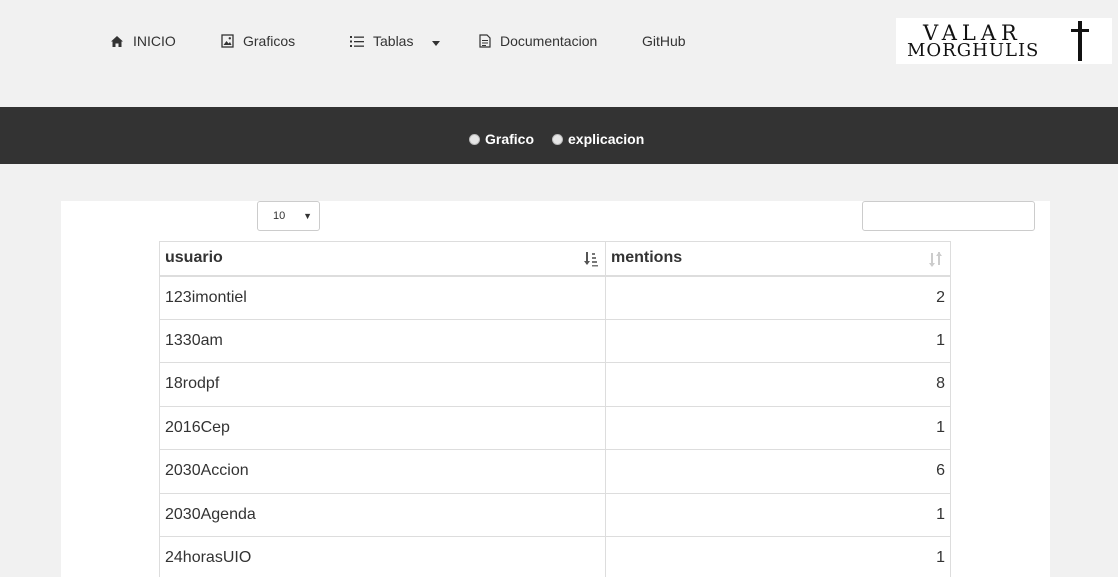  I want to click on cell-mentions: 6, so click(778, 471).